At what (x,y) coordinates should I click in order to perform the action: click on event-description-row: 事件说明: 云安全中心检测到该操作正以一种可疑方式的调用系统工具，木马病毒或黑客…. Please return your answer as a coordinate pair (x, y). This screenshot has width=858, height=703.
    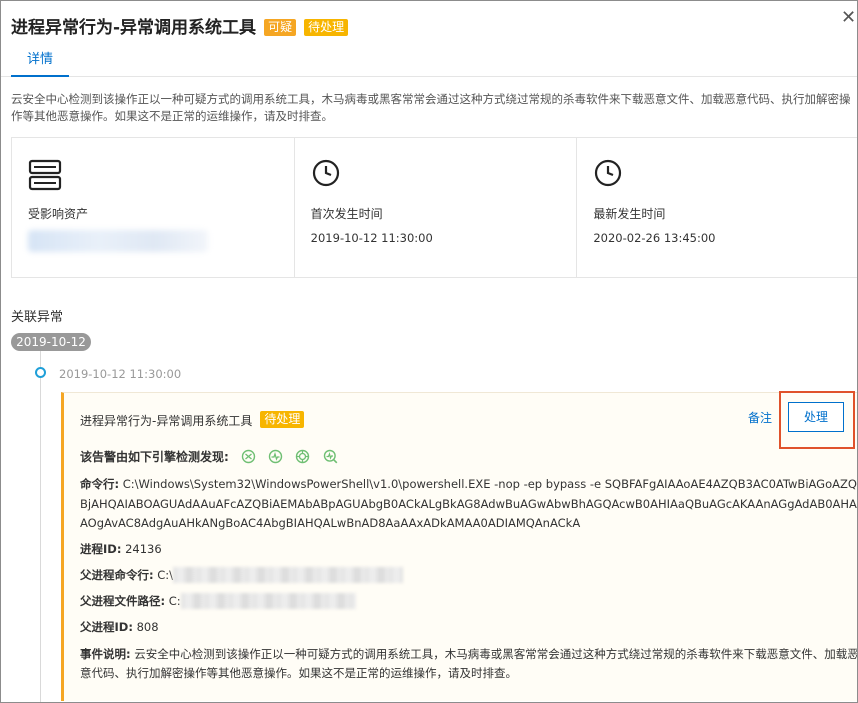
    Looking at the image, I should click on (469, 664).